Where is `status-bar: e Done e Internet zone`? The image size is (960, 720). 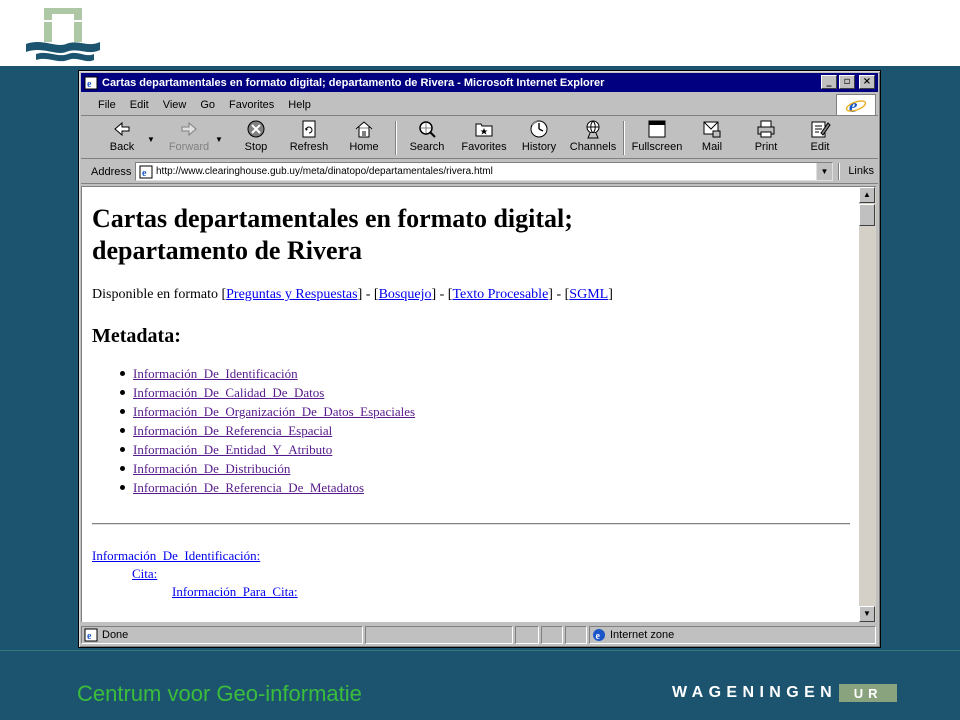 status-bar: e Done e Internet zone is located at coordinates (479, 635).